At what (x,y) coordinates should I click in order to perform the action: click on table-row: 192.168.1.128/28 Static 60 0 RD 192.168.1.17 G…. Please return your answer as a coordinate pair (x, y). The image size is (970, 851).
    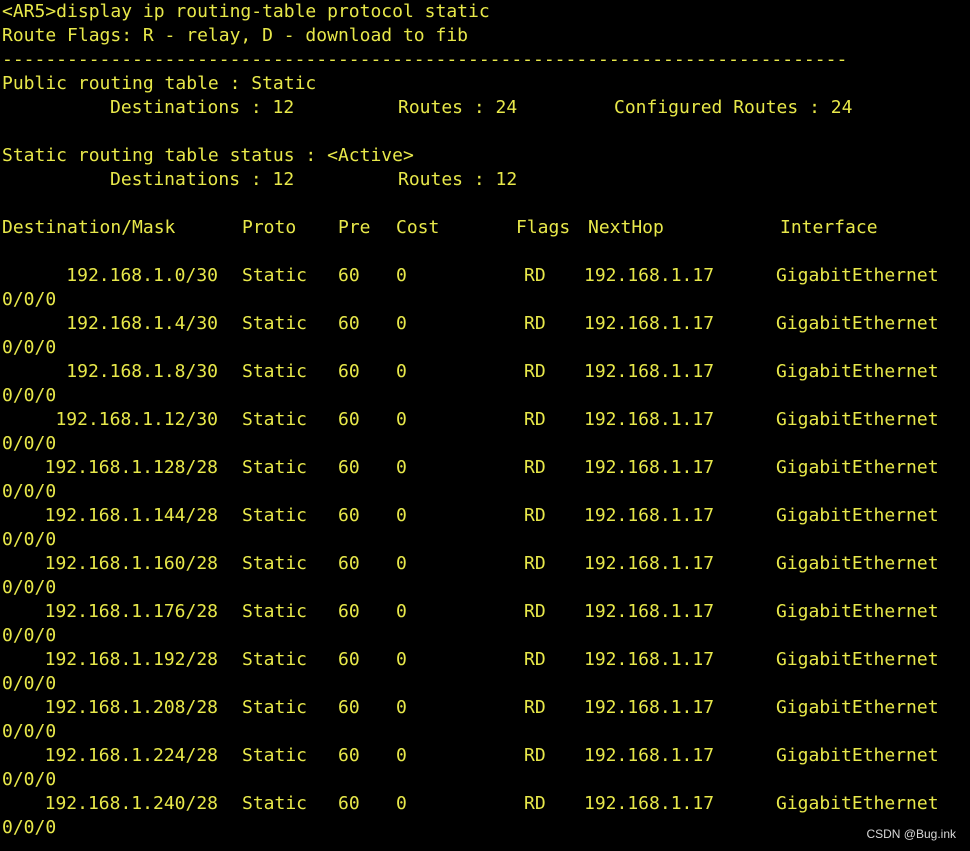
    Looking at the image, I should click on (486, 468).